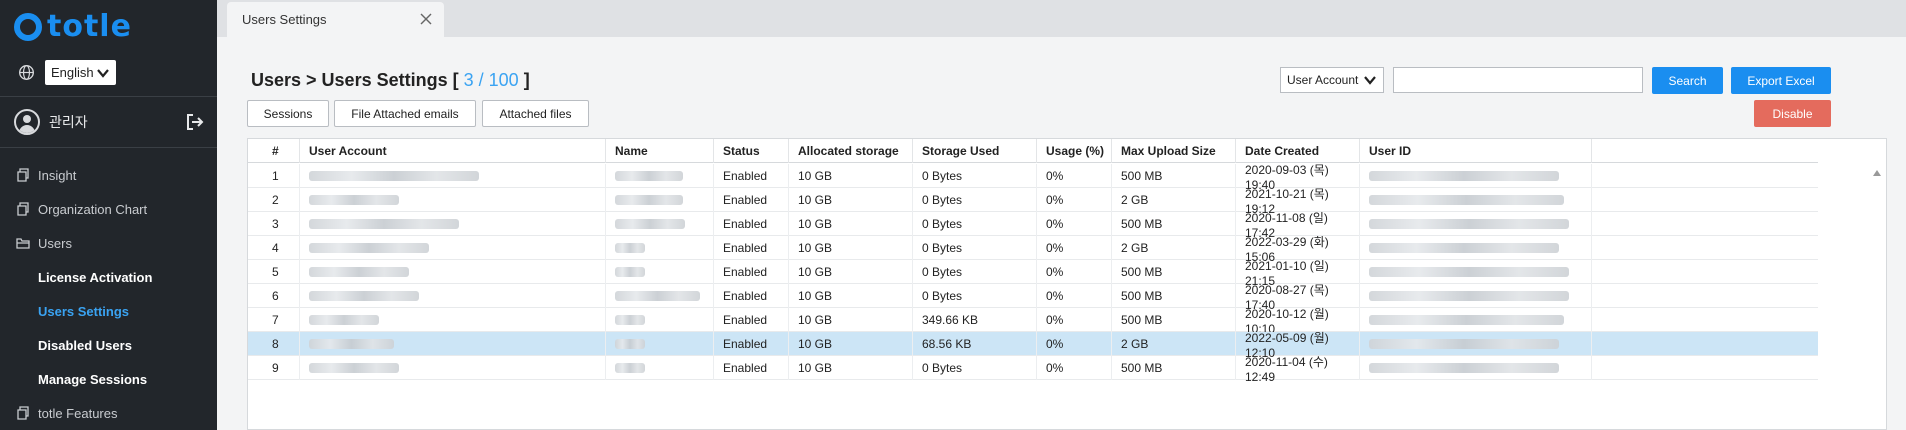 This screenshot has height=430, width=1906. Describe the element at coordinates (1476, 151) in the screenshot. I see `column-header: User ID` at that location.